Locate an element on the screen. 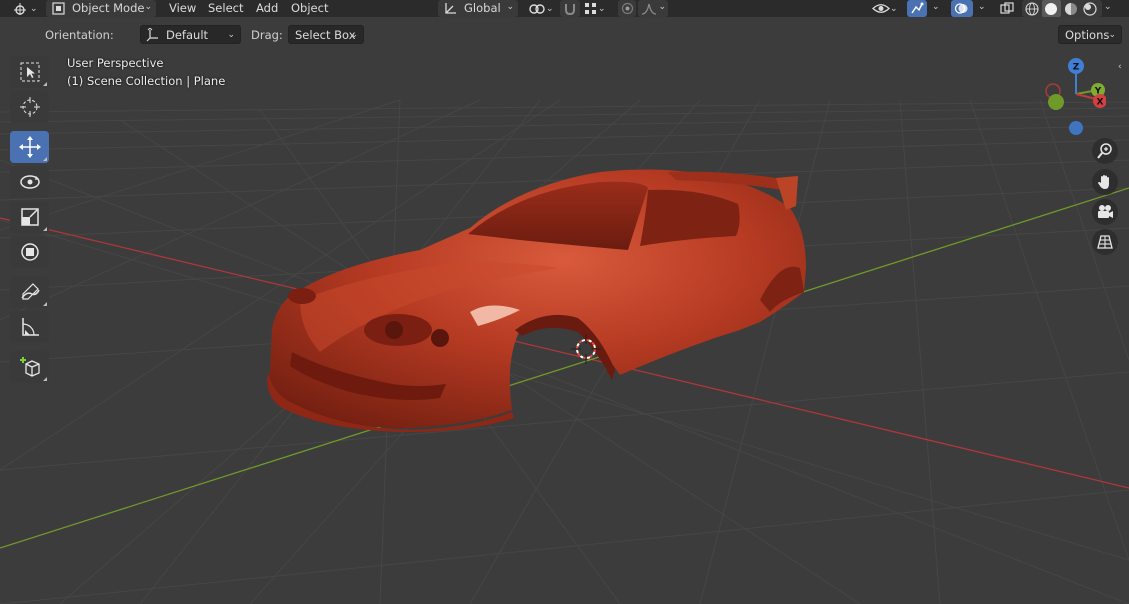 This screenshot has width=1129, height=604. proportional-edit-icon is located at coordinates (627, 8).